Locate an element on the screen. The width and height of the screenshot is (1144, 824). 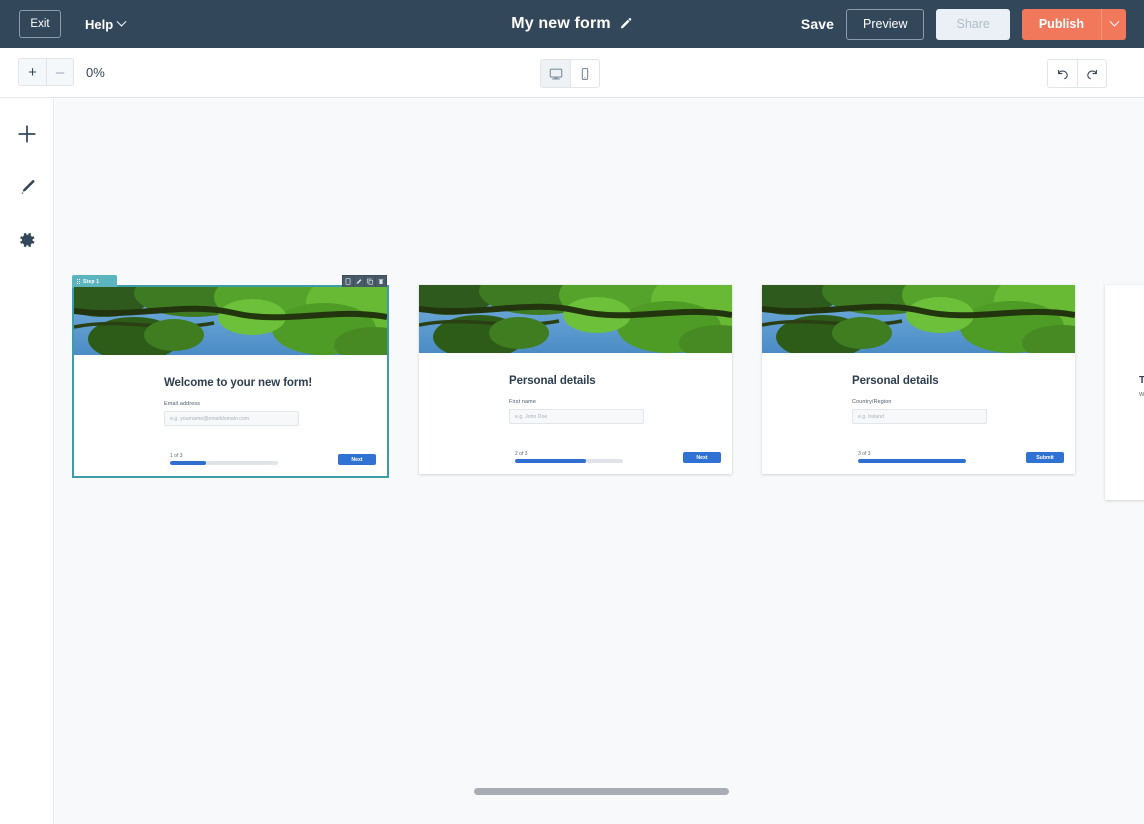
zoom-buttons: + – is located at coordinates (46, 72).